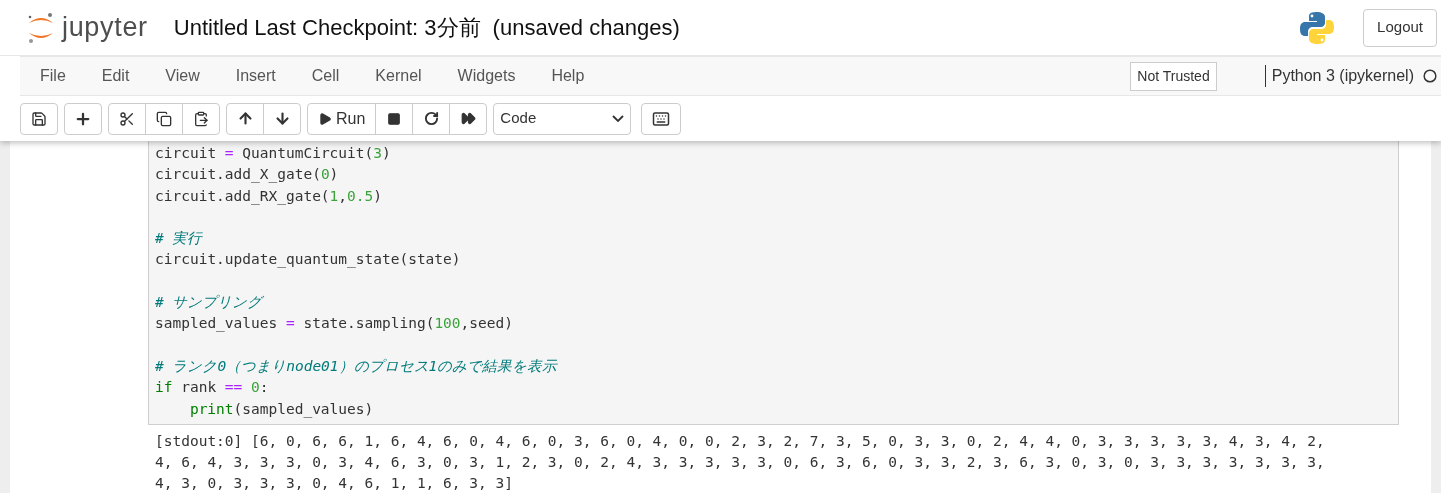 Image resolution: width=1441 pixels, height=493 pixels. Describe the element at coordinates (568, 76) in the screenshot. I see `menu-item: Help` at that location.